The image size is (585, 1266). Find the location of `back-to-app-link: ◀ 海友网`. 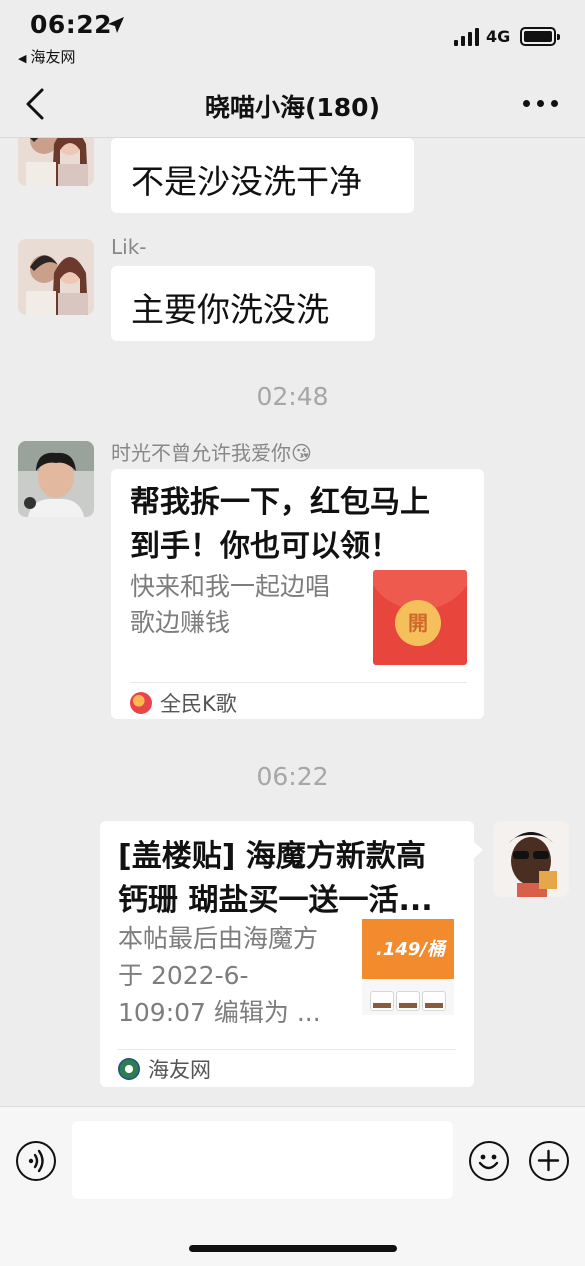

back-to-app-link: ◀ 海友网 is located at coordinates (46, 56).